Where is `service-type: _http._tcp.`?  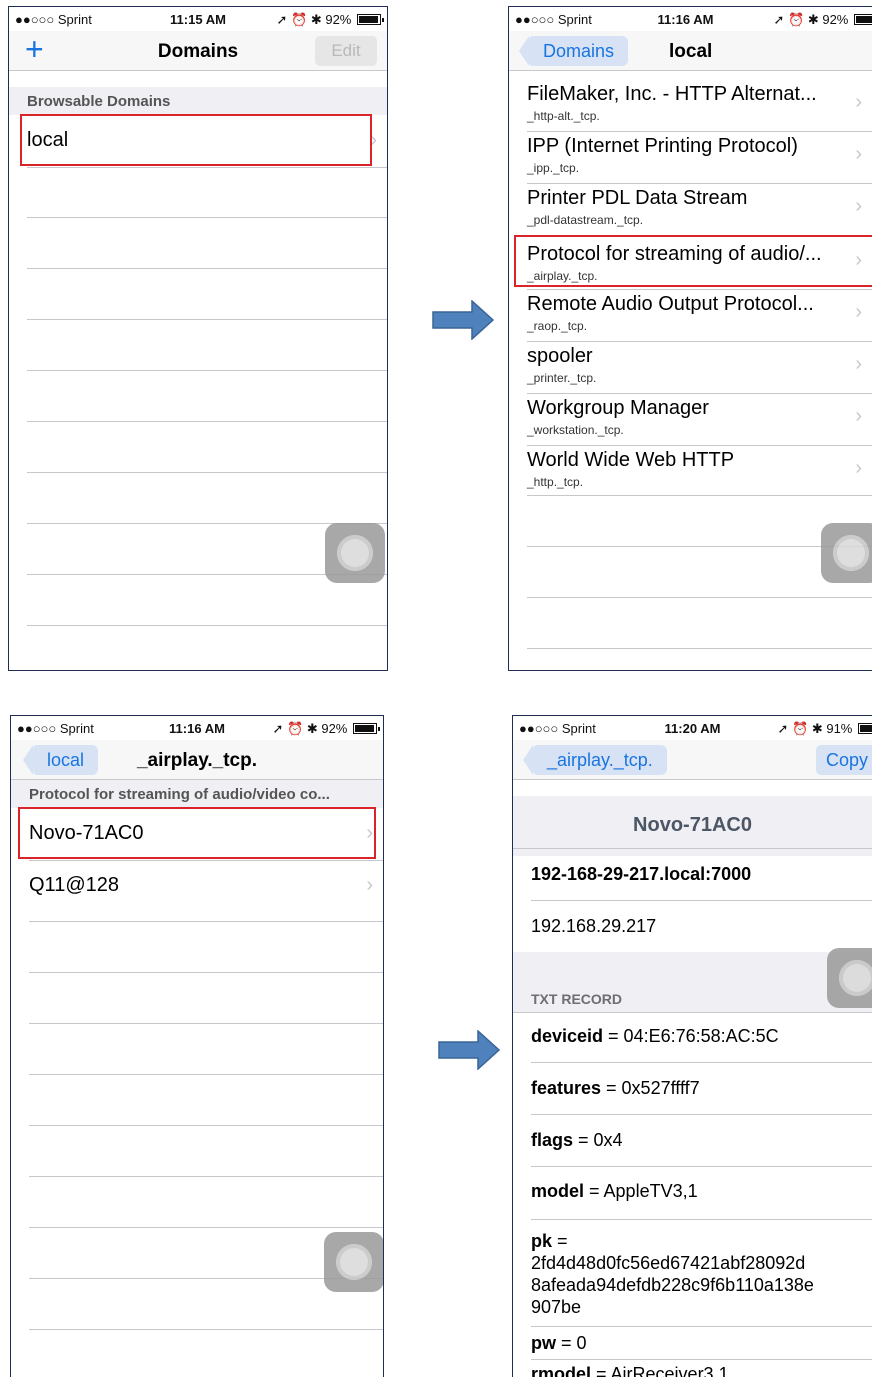 service-type: _http._tcp. is located at coordinates (555, 482).